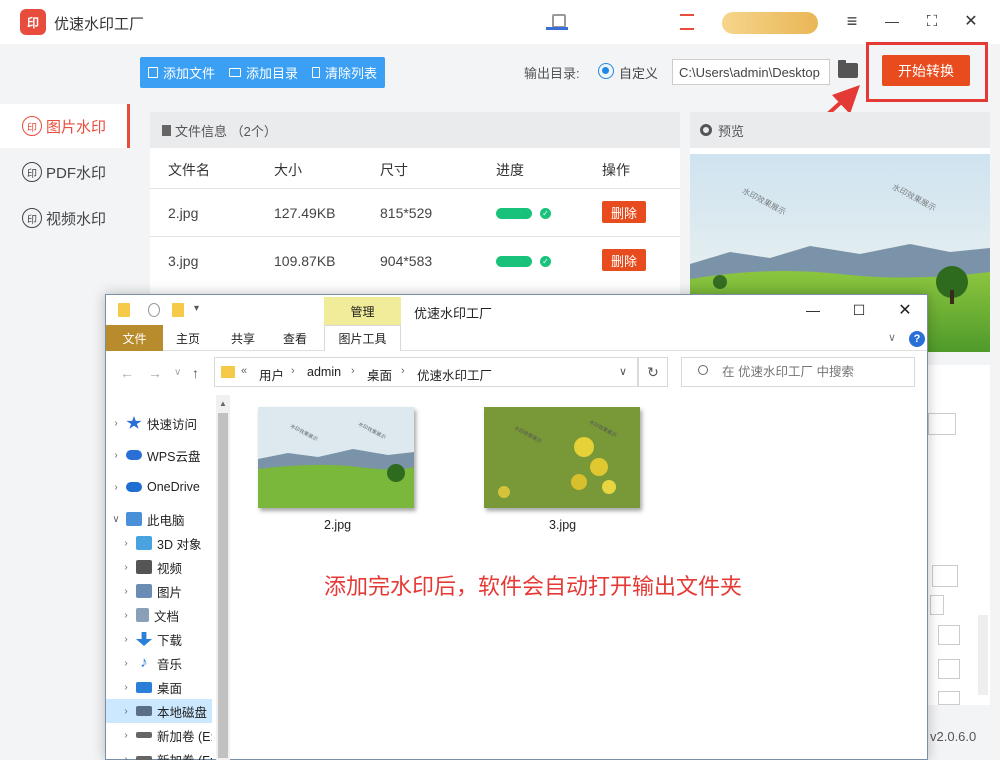 The height and width of the screenshot is (760, 1000). I want to click on breadcrumb-folder: 优速水印工厂, so click(454, 374).